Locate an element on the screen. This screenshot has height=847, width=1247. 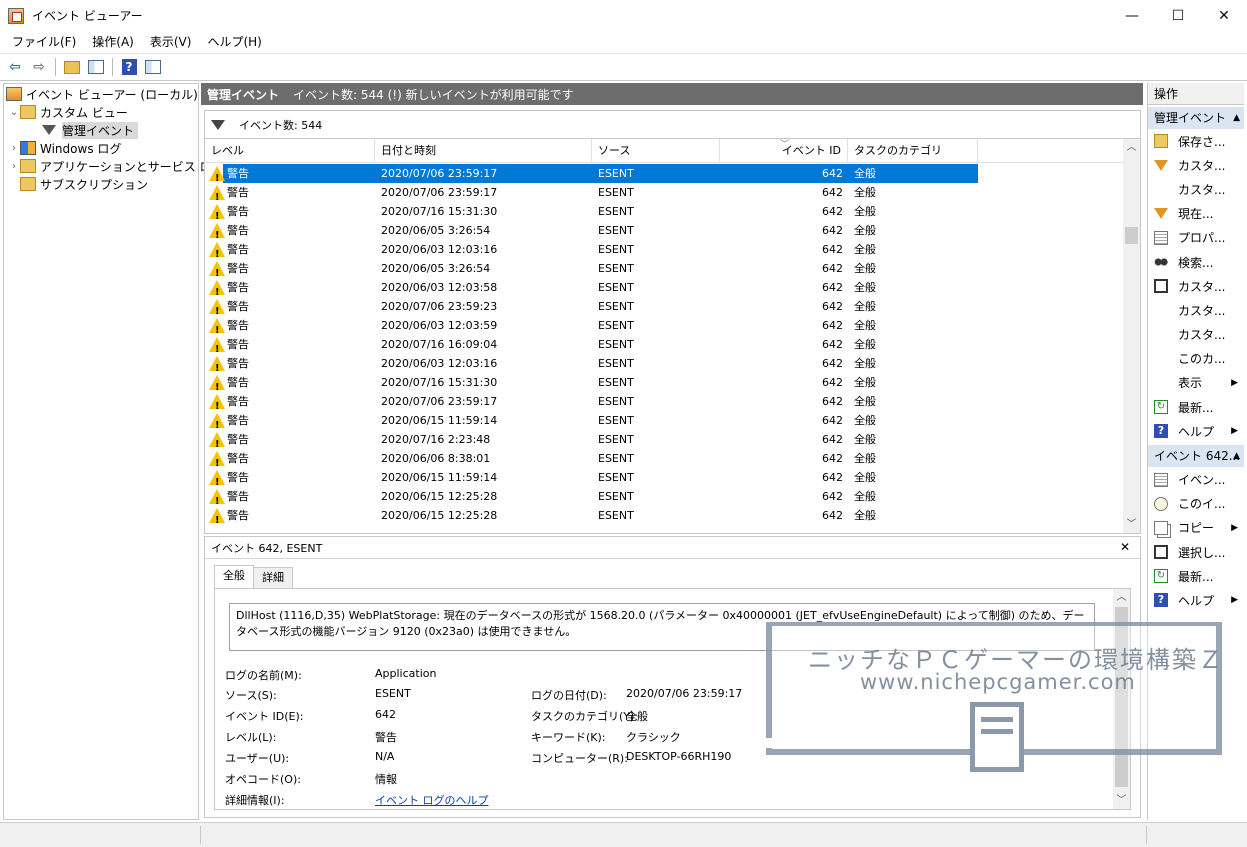
tree-item-root: イベント ビューアー (ローカル) is located at coordinates (102, 94).